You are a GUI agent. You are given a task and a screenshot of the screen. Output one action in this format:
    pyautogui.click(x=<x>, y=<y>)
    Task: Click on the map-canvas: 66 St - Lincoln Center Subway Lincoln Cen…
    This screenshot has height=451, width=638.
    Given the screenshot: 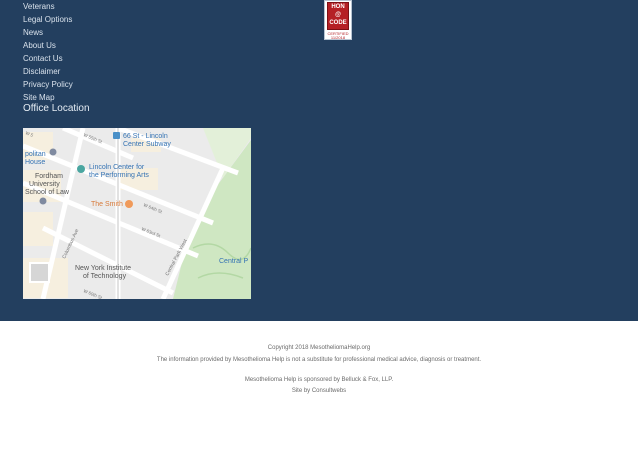 What is the action you would take?
    pyautogui.click(x=137, y=213)
    